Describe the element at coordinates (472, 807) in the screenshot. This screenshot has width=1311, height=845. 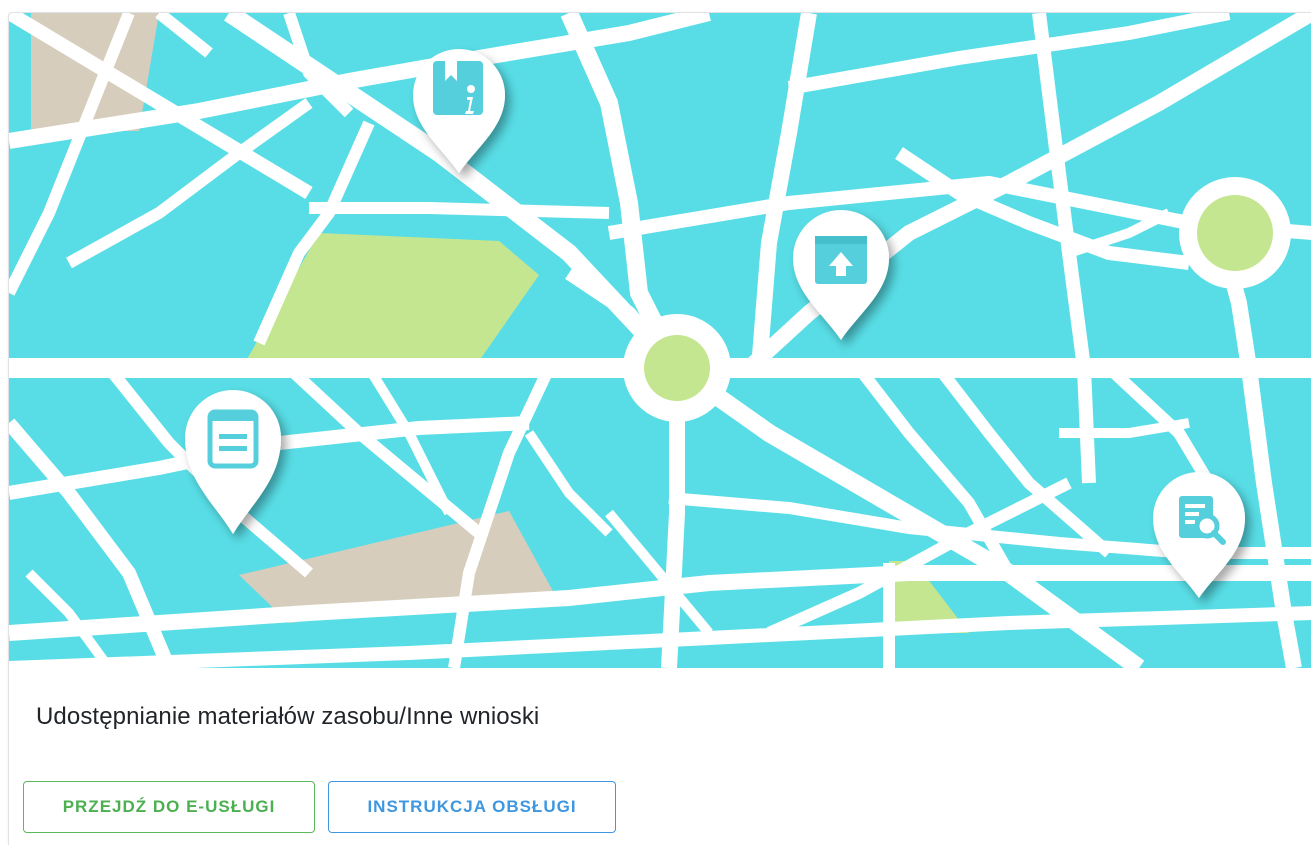
I see `user-manual-button: INSTRUKCJA OBSŁUGI` at that location.